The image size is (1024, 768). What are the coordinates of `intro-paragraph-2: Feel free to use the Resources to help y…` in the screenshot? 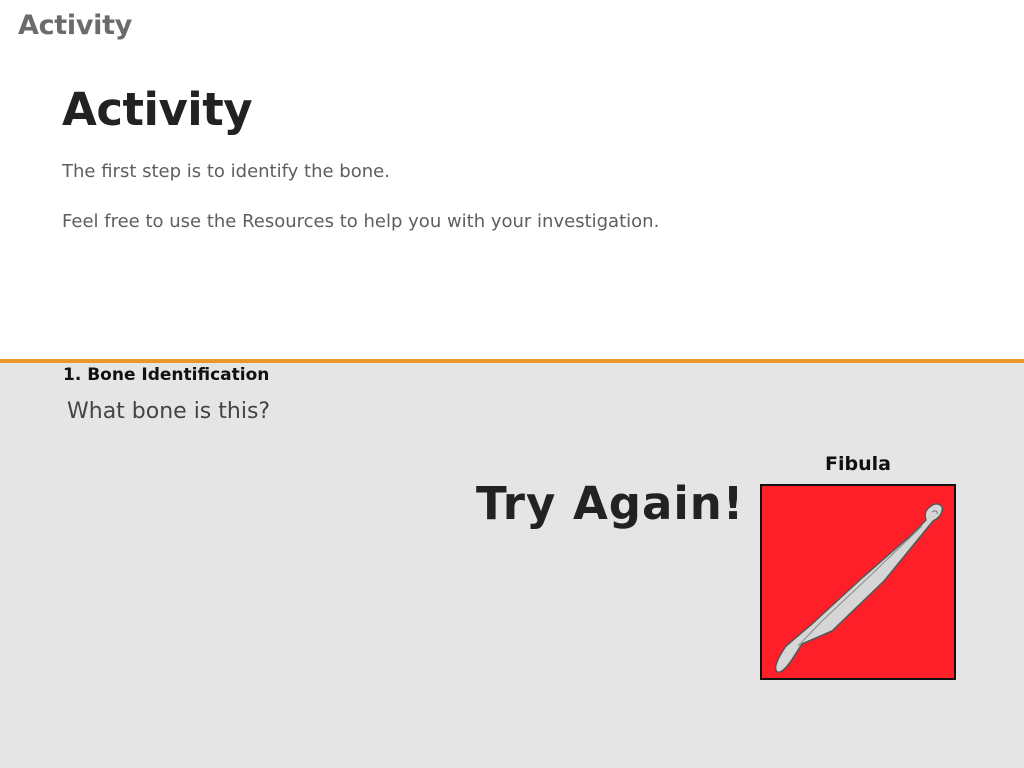 It's located at (361, 221).